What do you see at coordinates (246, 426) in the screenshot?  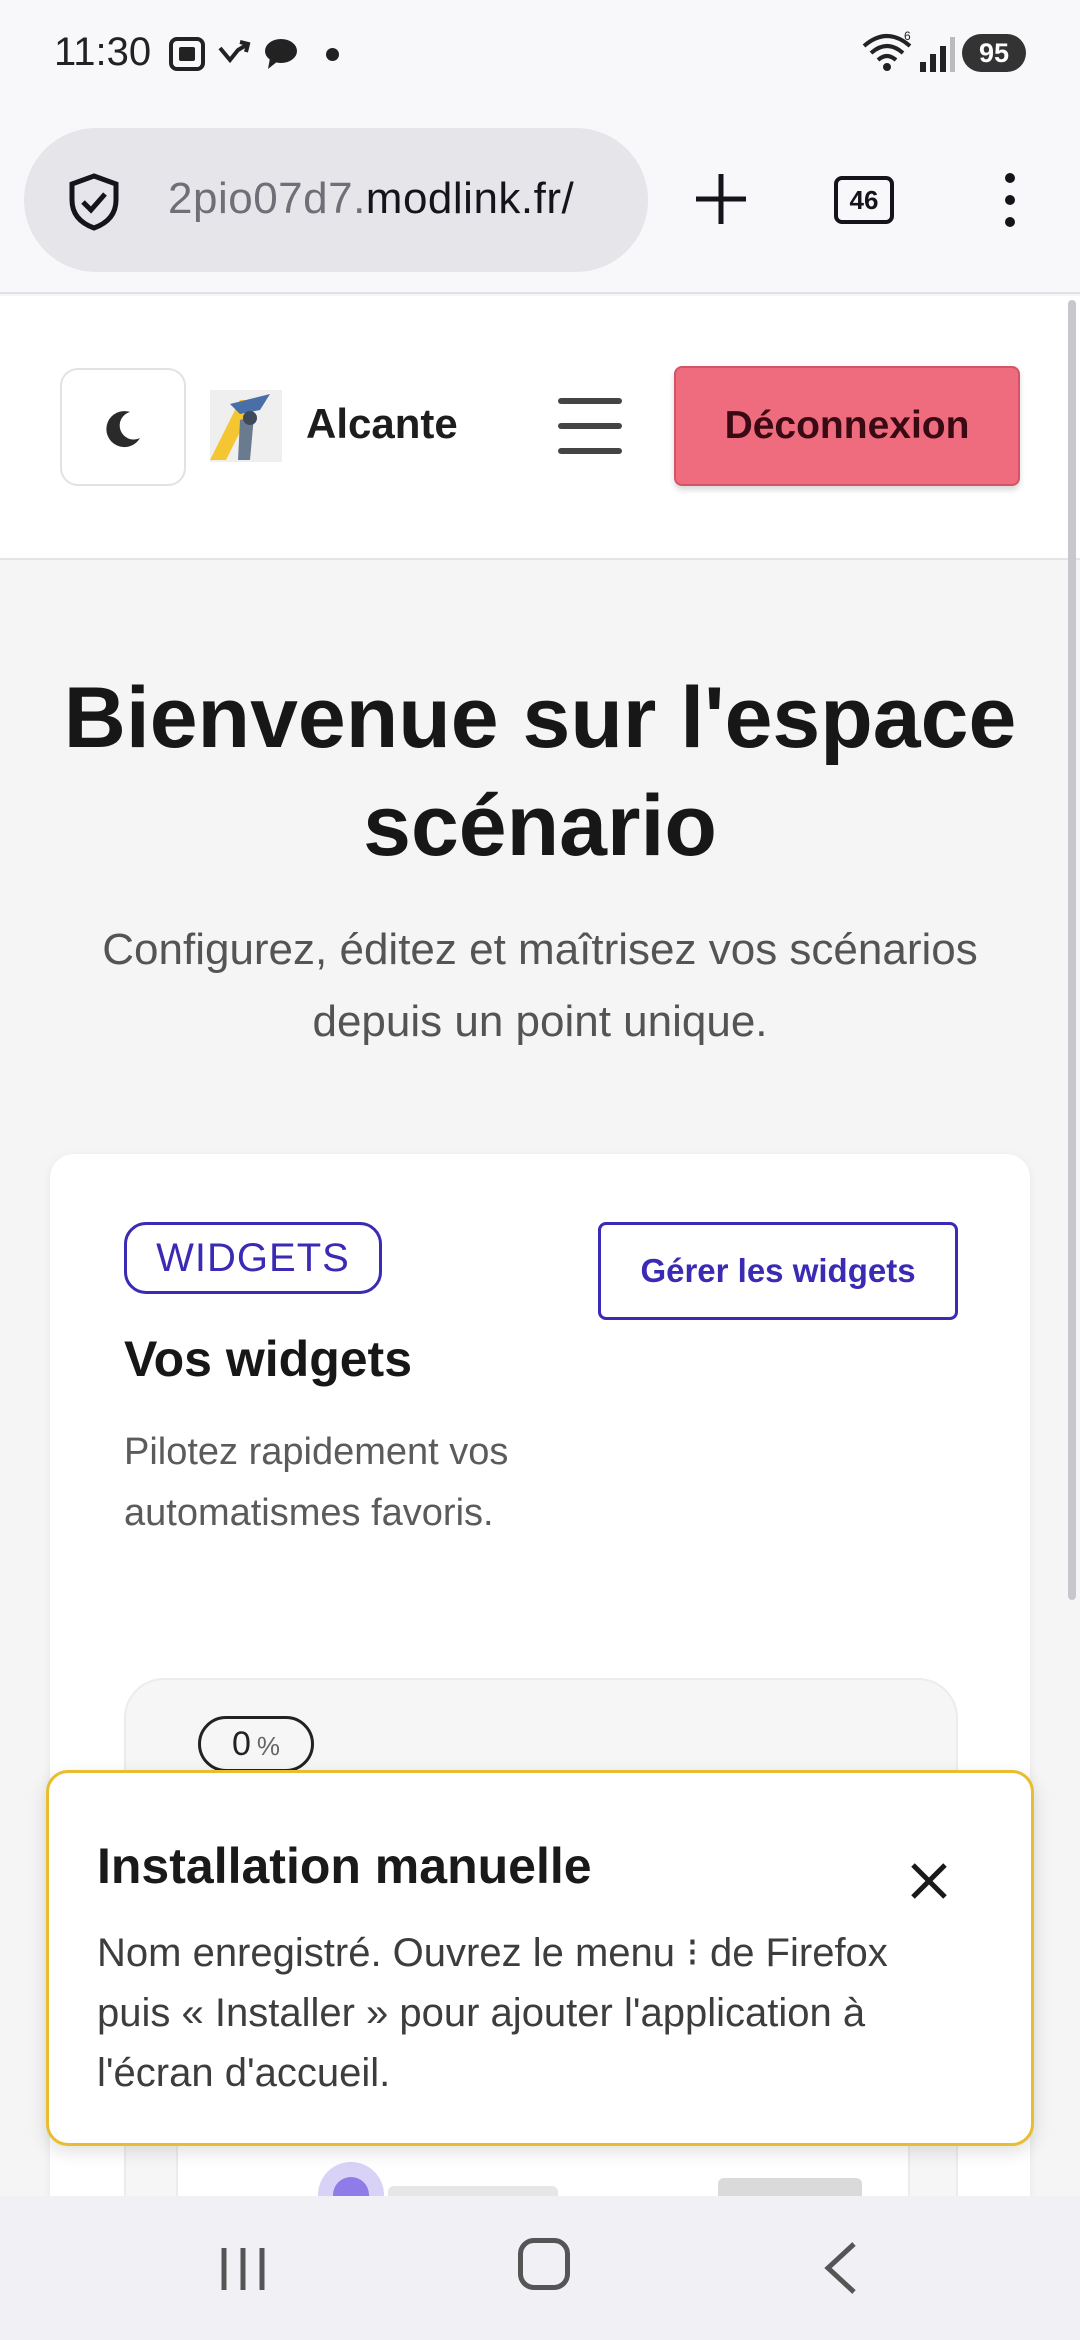 I see `logo-icon` at bounding box center [246, 426].